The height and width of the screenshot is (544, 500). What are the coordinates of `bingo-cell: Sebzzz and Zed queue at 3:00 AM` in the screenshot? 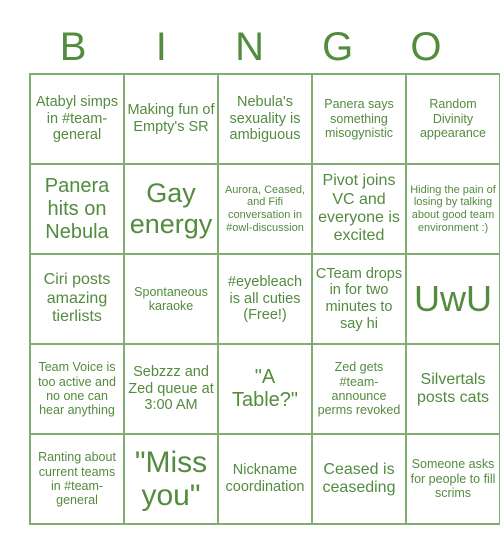 It's located at (171, 389).